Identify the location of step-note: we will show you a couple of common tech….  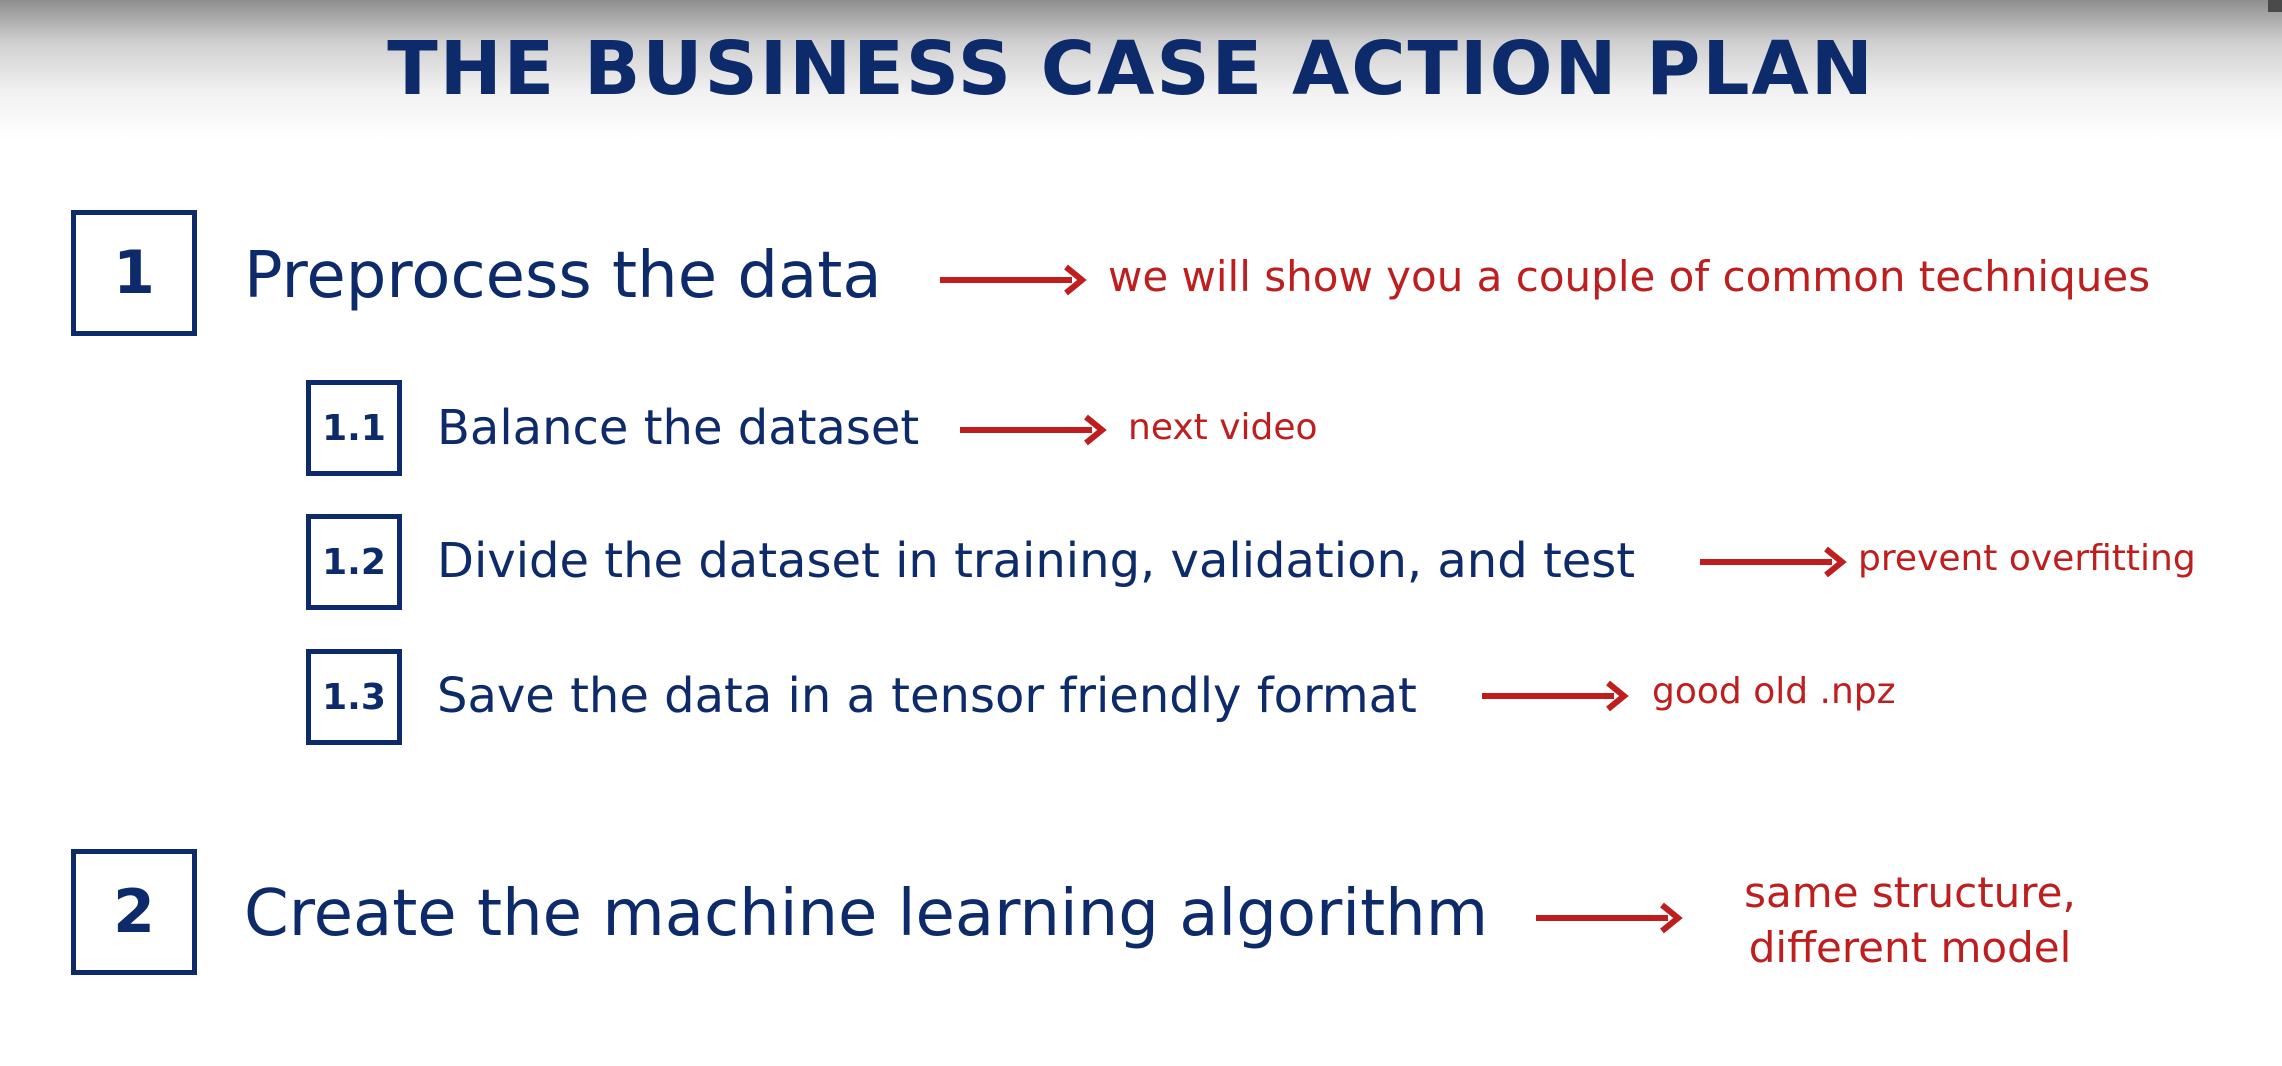
(1629, 276).